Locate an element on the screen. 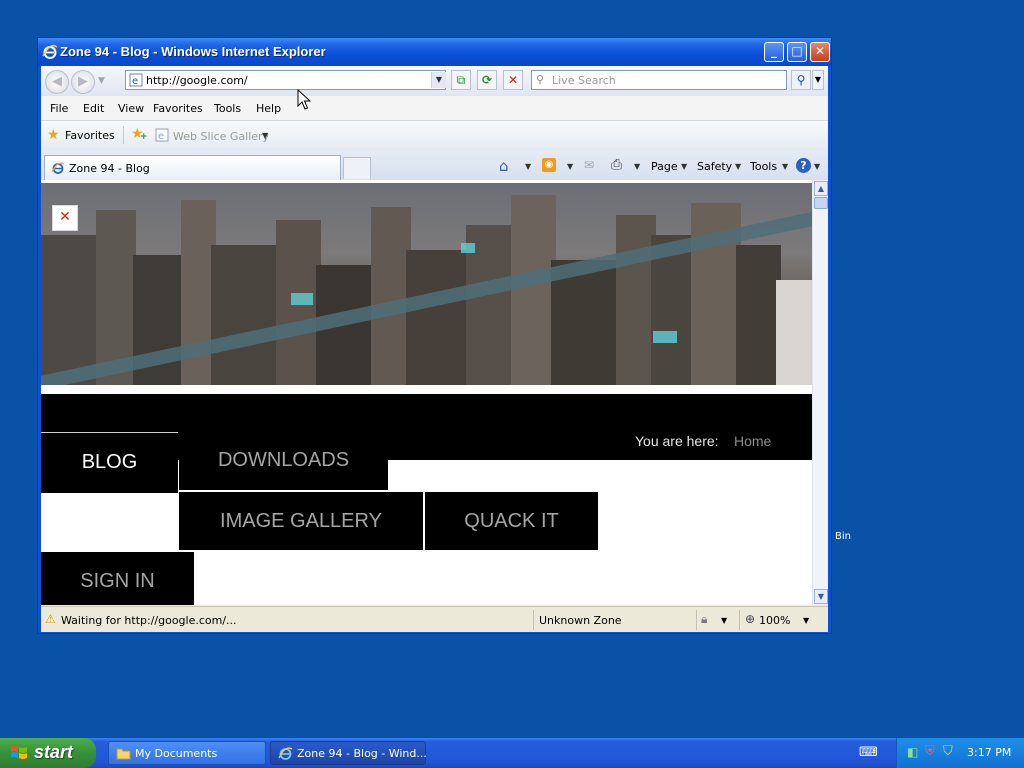  folder-icon is located at coordinates (123, 754).